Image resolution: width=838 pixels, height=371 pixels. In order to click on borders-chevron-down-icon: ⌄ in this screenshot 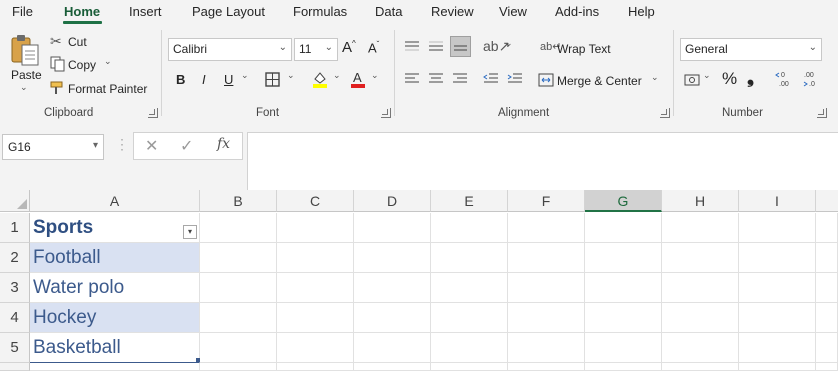, I will do `click(291, 75)`.